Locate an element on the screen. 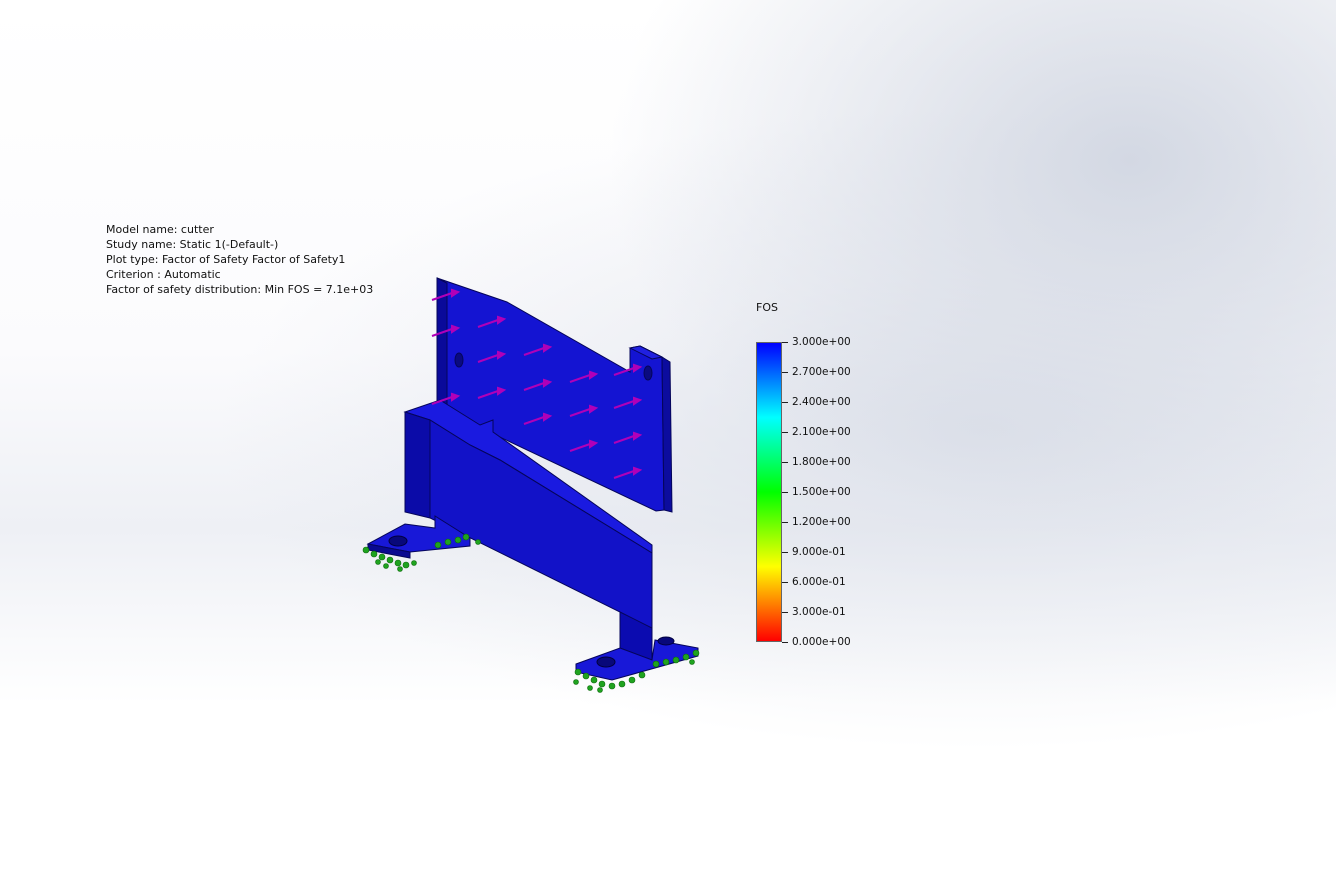 Image resolution: width=1336 pixels, height=880 pixels. legend-tick: 2.100e+00 is located at coordinates (816, 432).